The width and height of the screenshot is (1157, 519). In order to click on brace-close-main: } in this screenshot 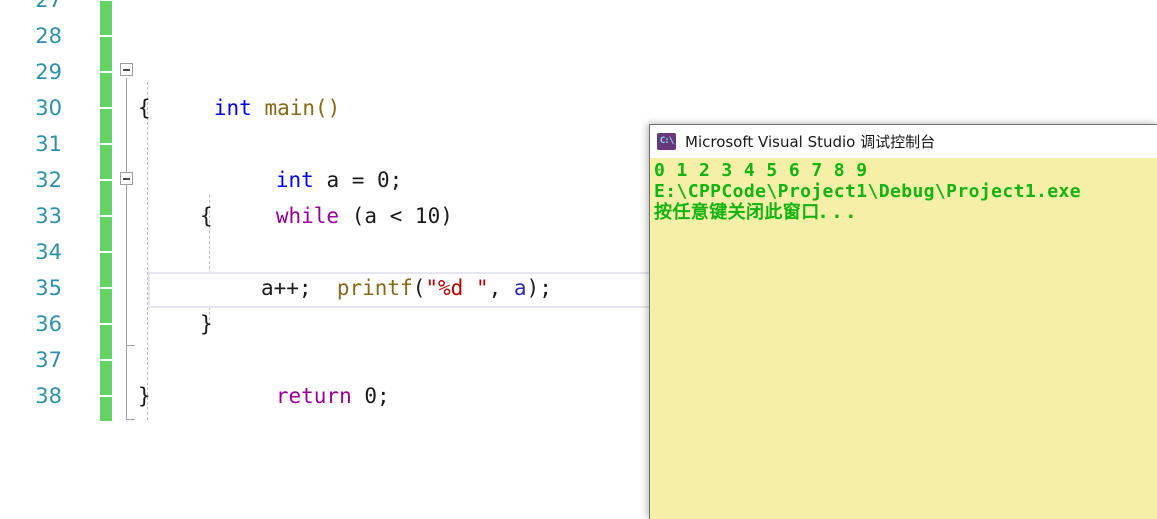, I will do `click(144, 396)`.